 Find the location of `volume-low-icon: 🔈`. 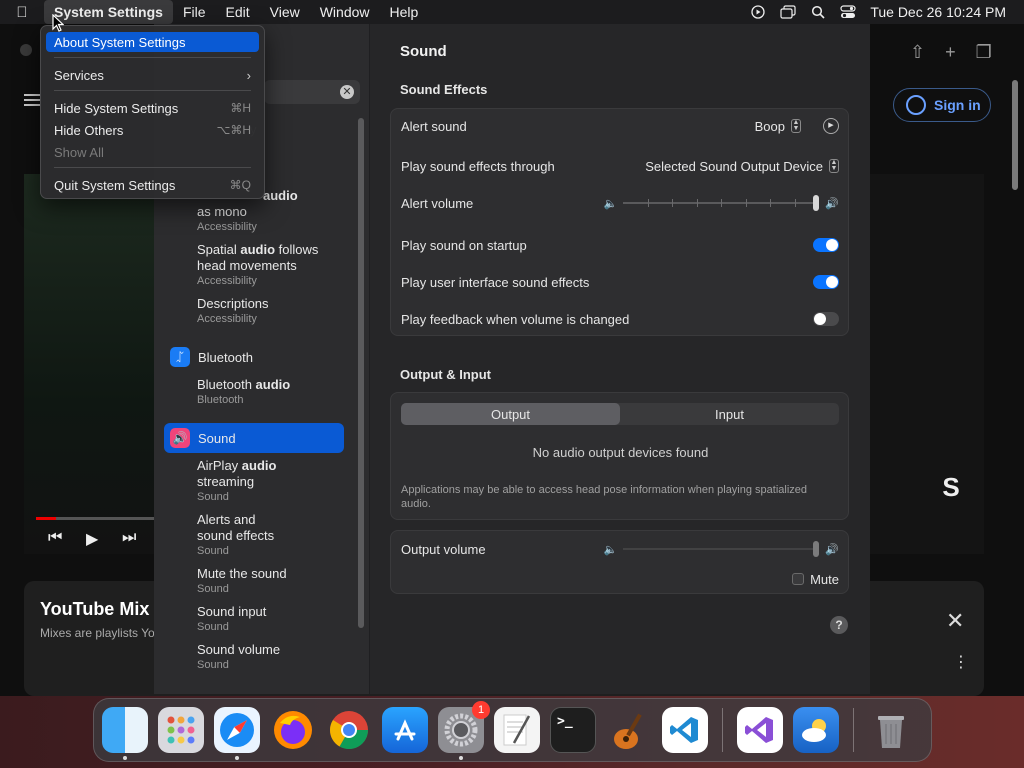

volume-low-icon: 🔈 is located at coordinates (610, 203).